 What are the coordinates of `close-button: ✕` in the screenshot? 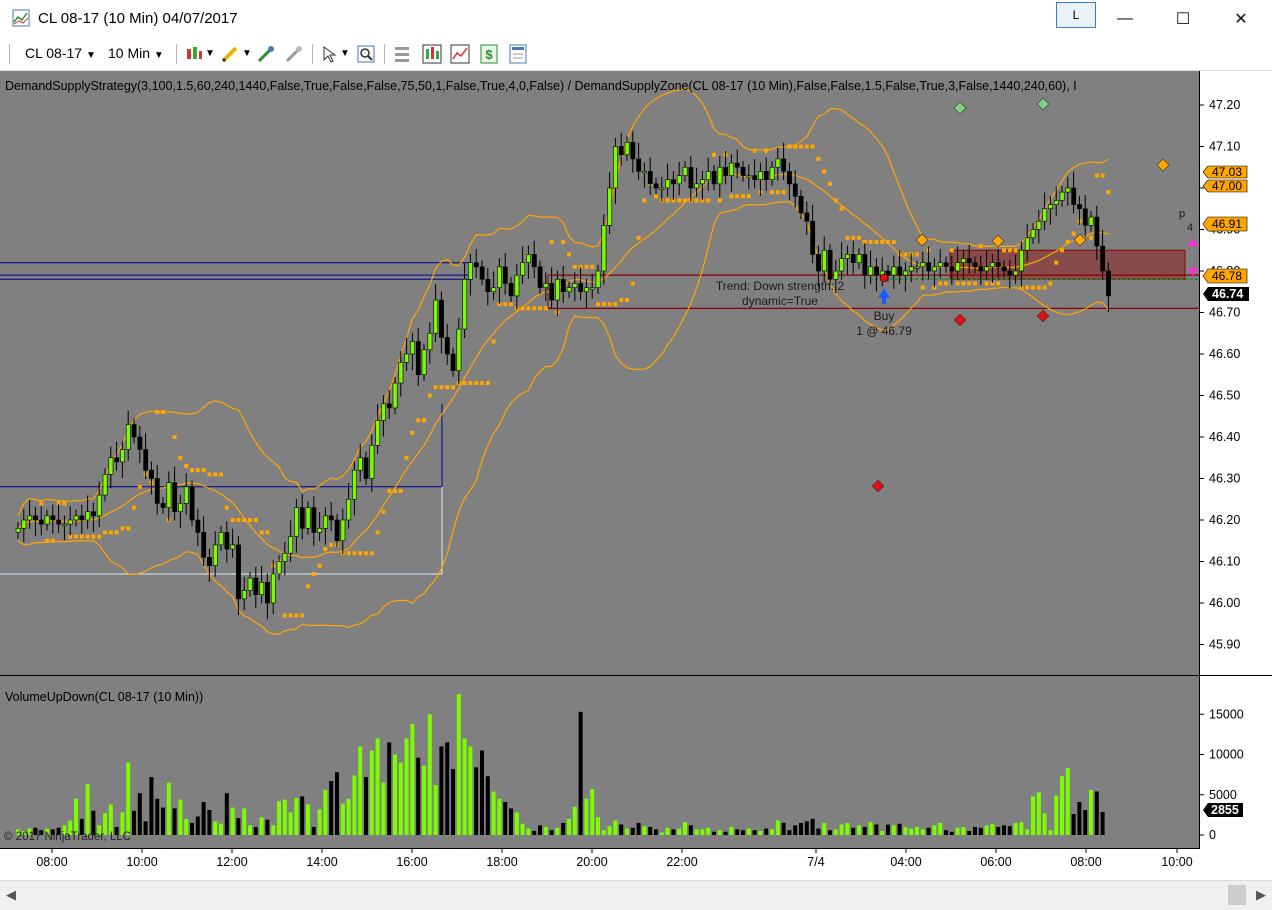 It's located at (1241, 19).